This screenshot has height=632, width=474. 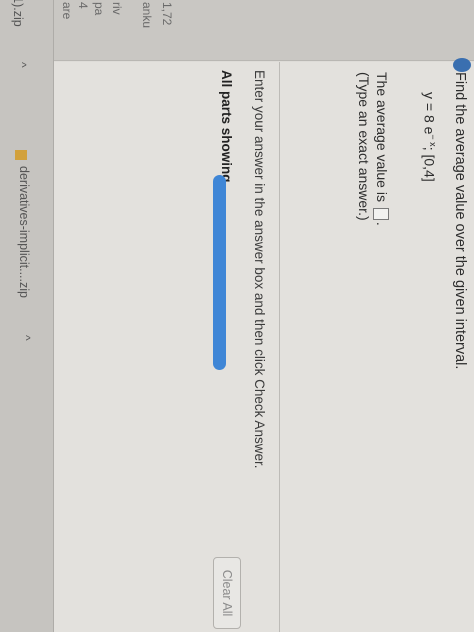 I want to click on question-equation: y = 8 e− x; [0,4], so click(x=429, y=137).